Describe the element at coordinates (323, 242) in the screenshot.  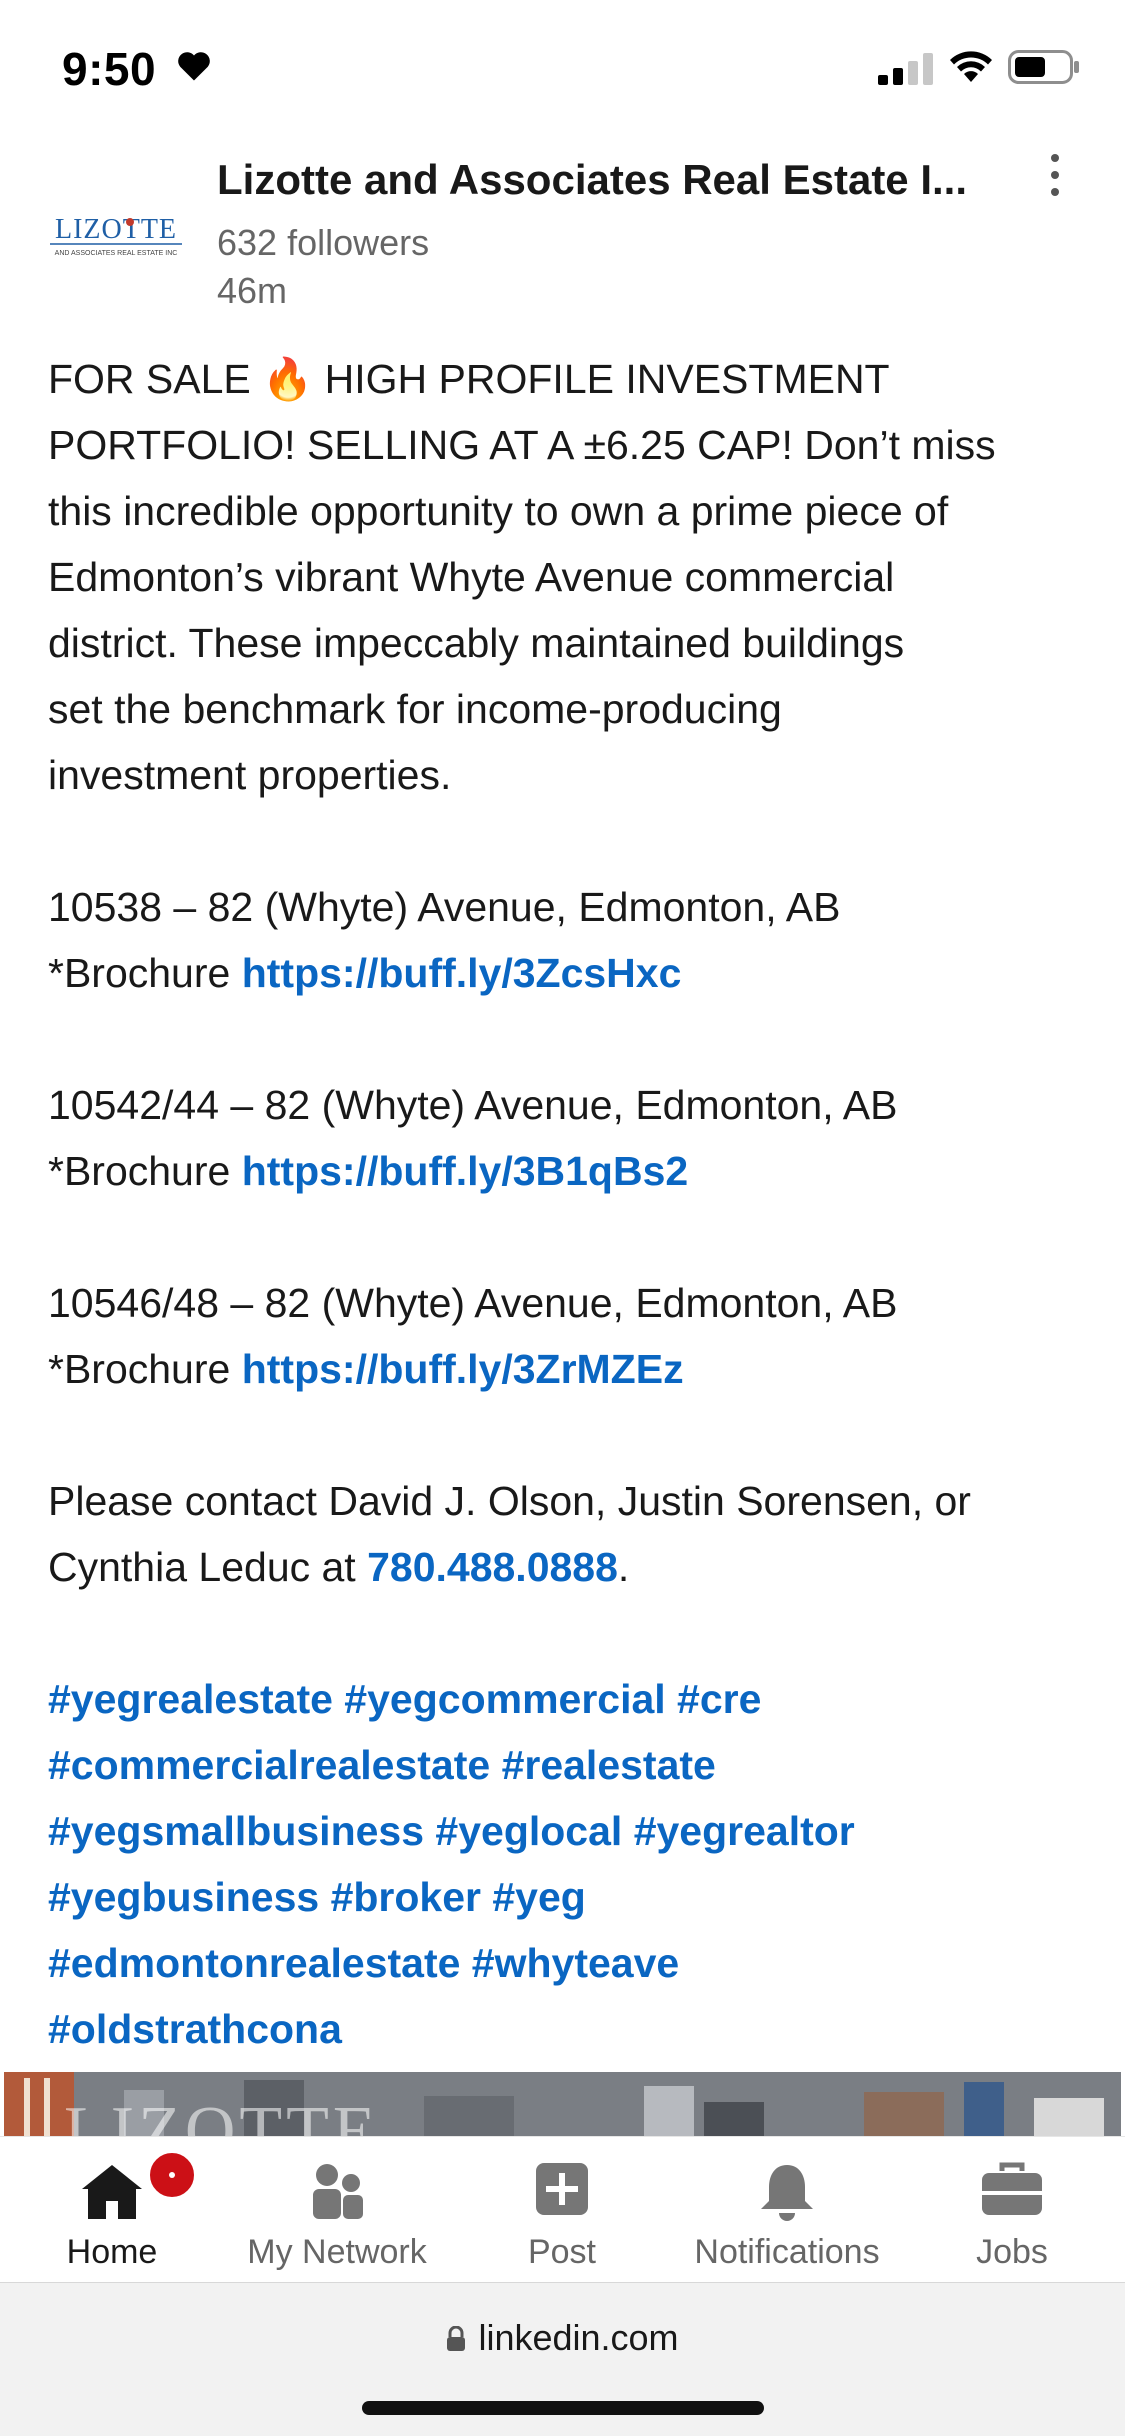
I see `follower-count: 632 followers` at that location.